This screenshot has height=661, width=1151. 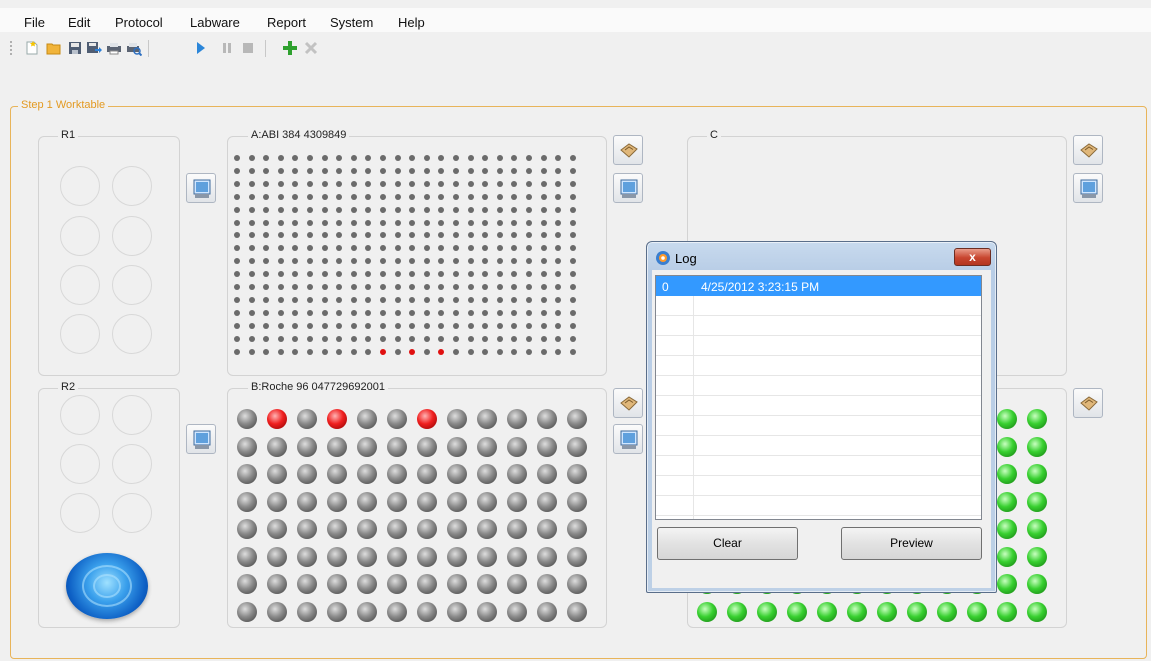 What do you see at coordinates (290, 48) in the screenshot?
I see `add-icon` at bounding box center [290, 48].